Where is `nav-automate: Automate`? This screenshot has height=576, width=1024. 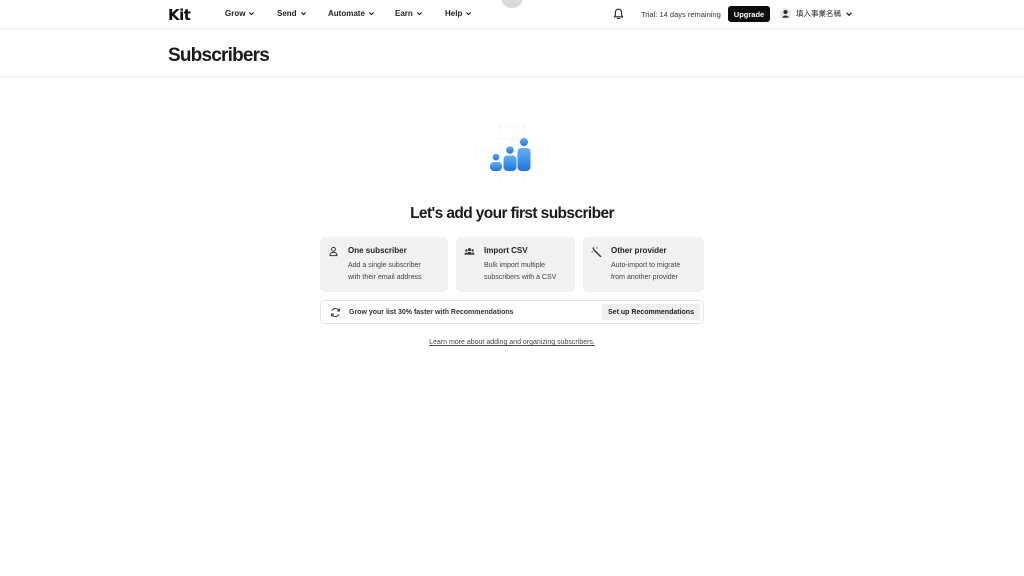 nav-automate: Automate is located at coordinates (351, 13).